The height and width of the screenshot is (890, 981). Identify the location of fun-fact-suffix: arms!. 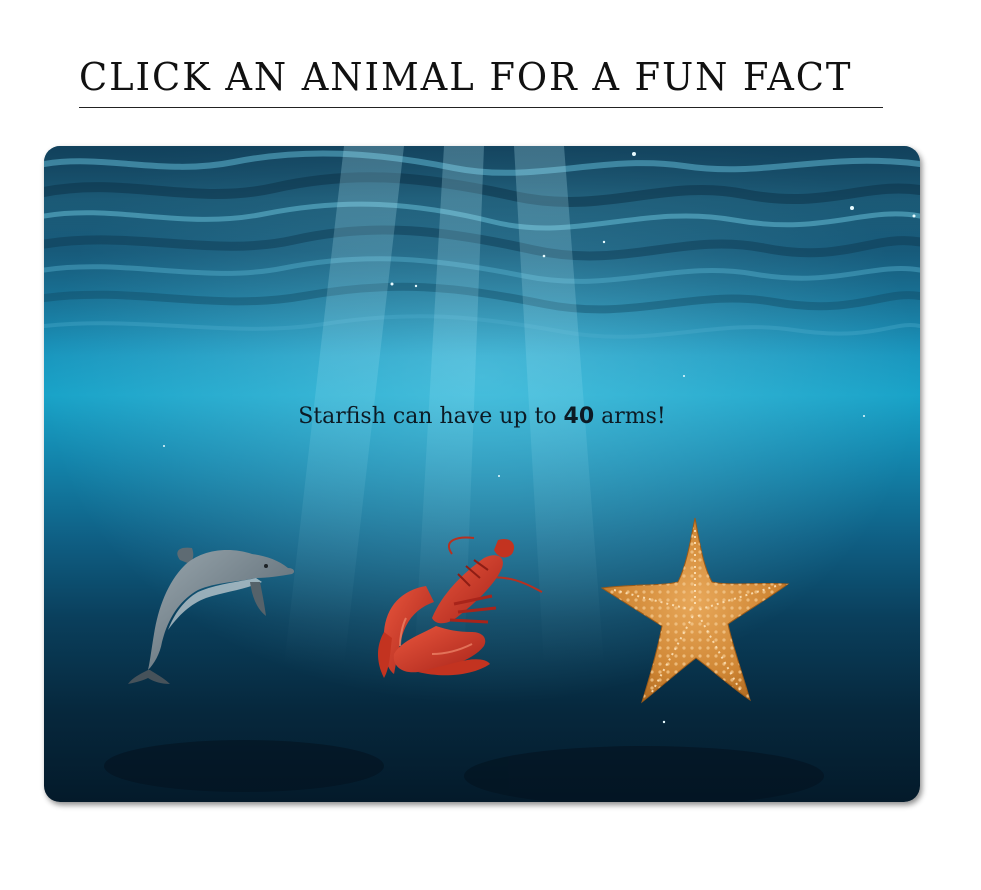
(630, 416).